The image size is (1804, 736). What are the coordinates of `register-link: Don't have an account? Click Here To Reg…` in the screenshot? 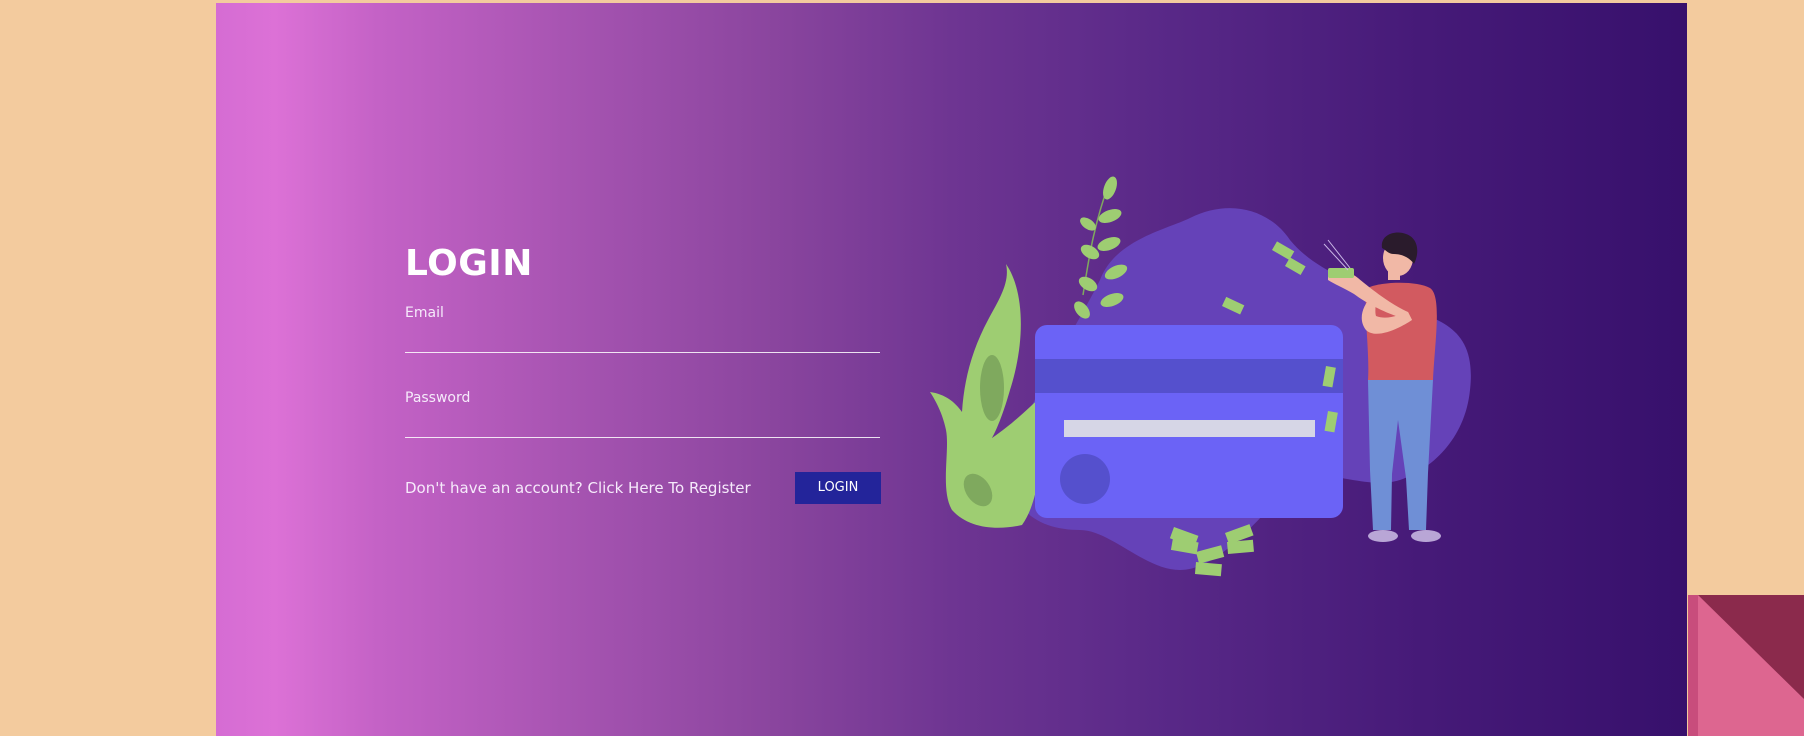 It's located at (578, 488).